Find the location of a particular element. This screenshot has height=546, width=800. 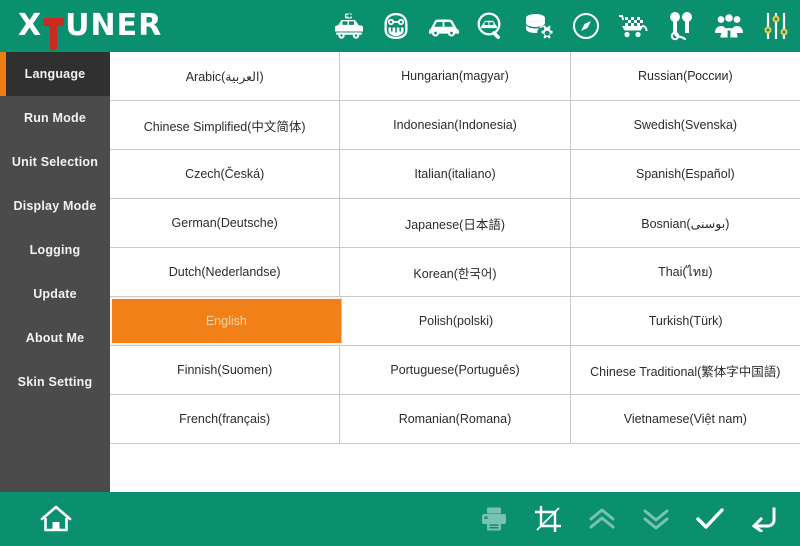

language-cell: Romanian(Romana) is located at coordinates (455, 419).